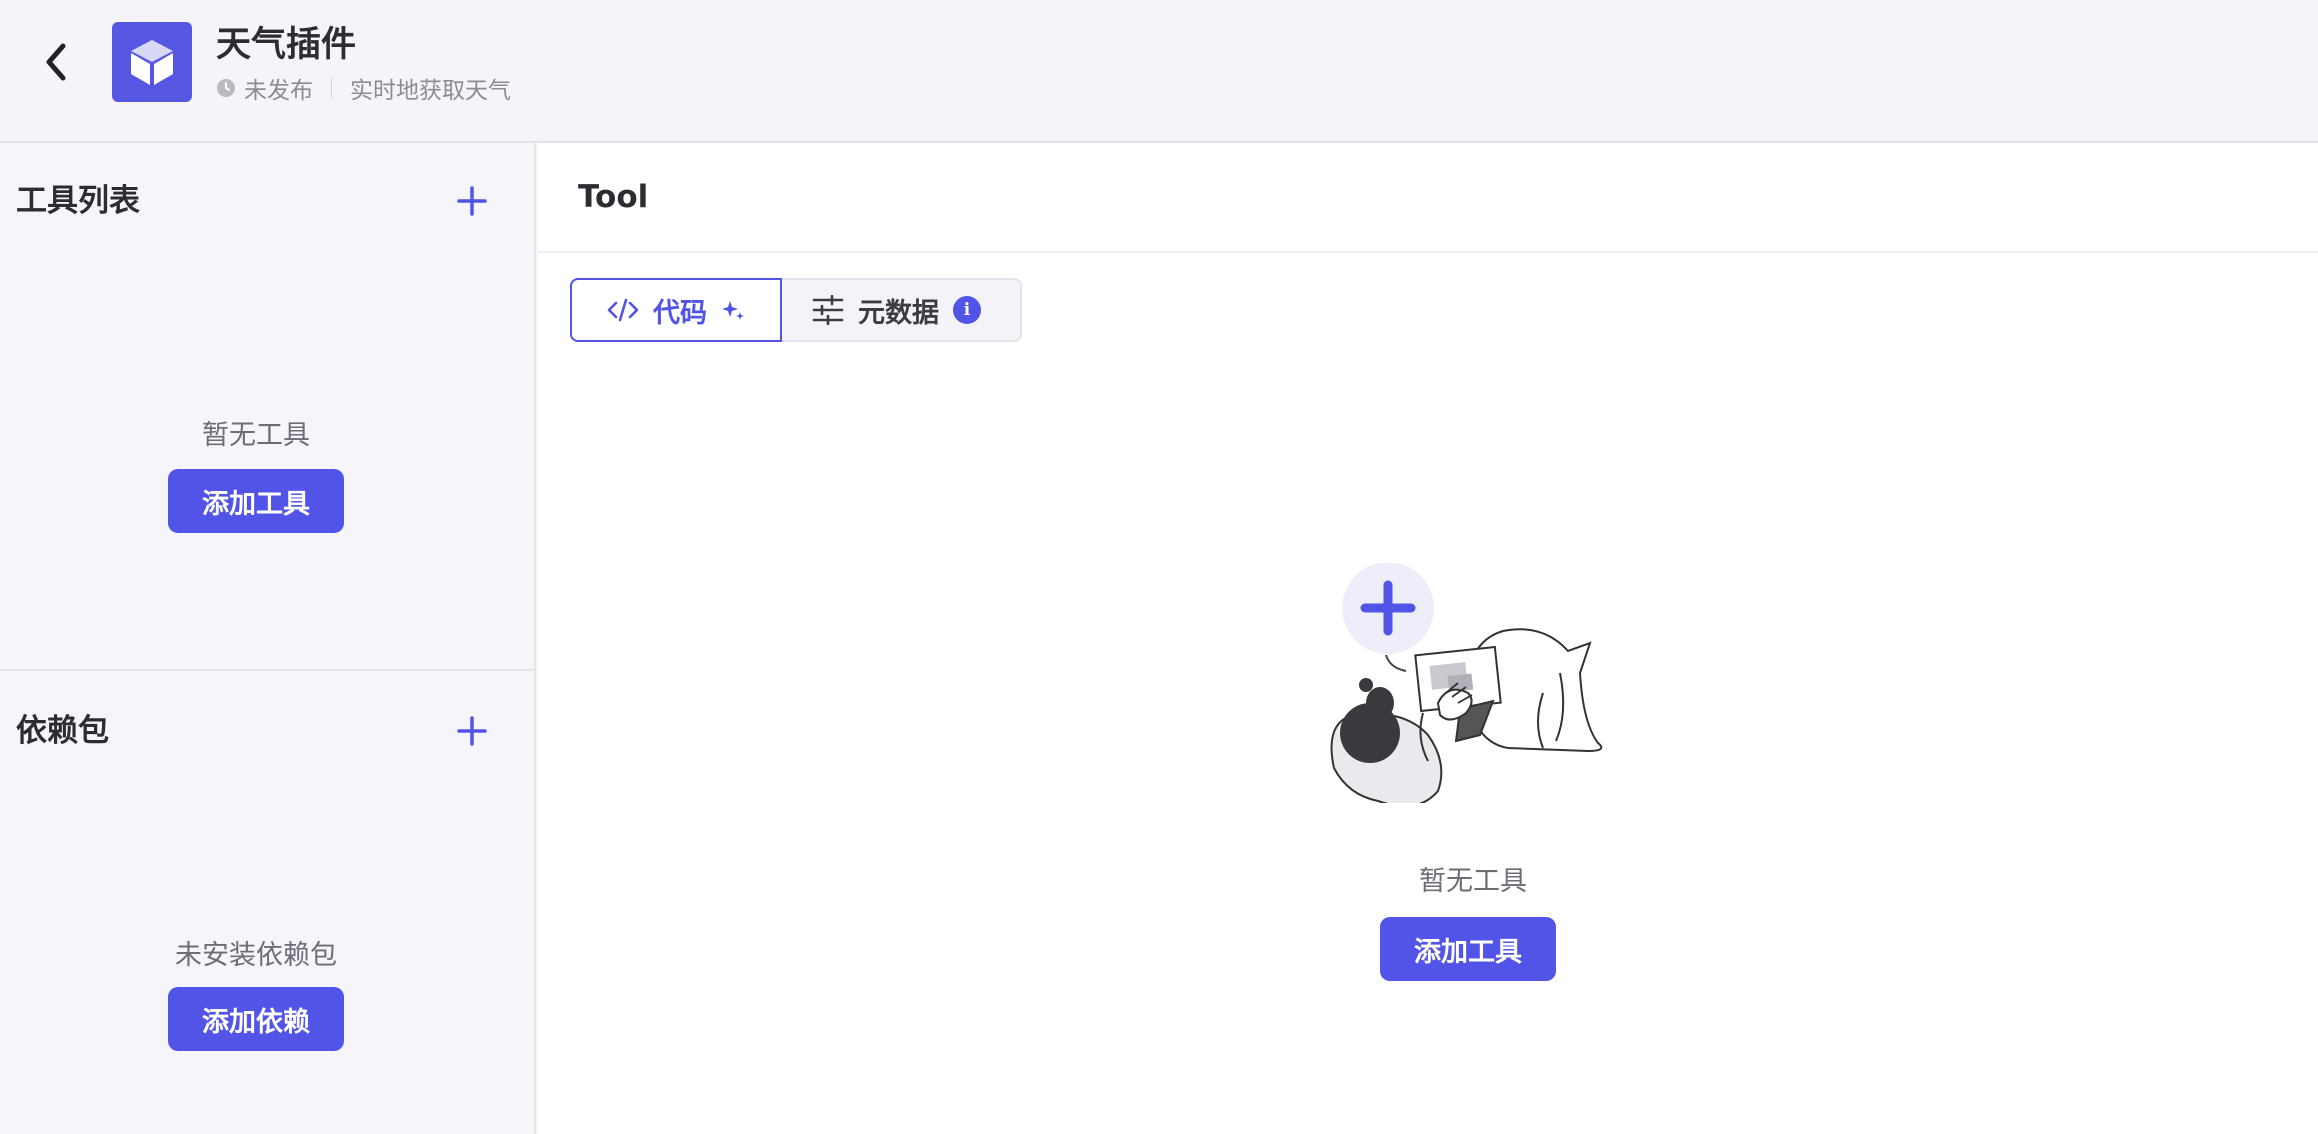  What do you see at coordinates (1466, 683) in the screenshot?
I see `empty-state-illustration` at bounding box center [1466, 683].